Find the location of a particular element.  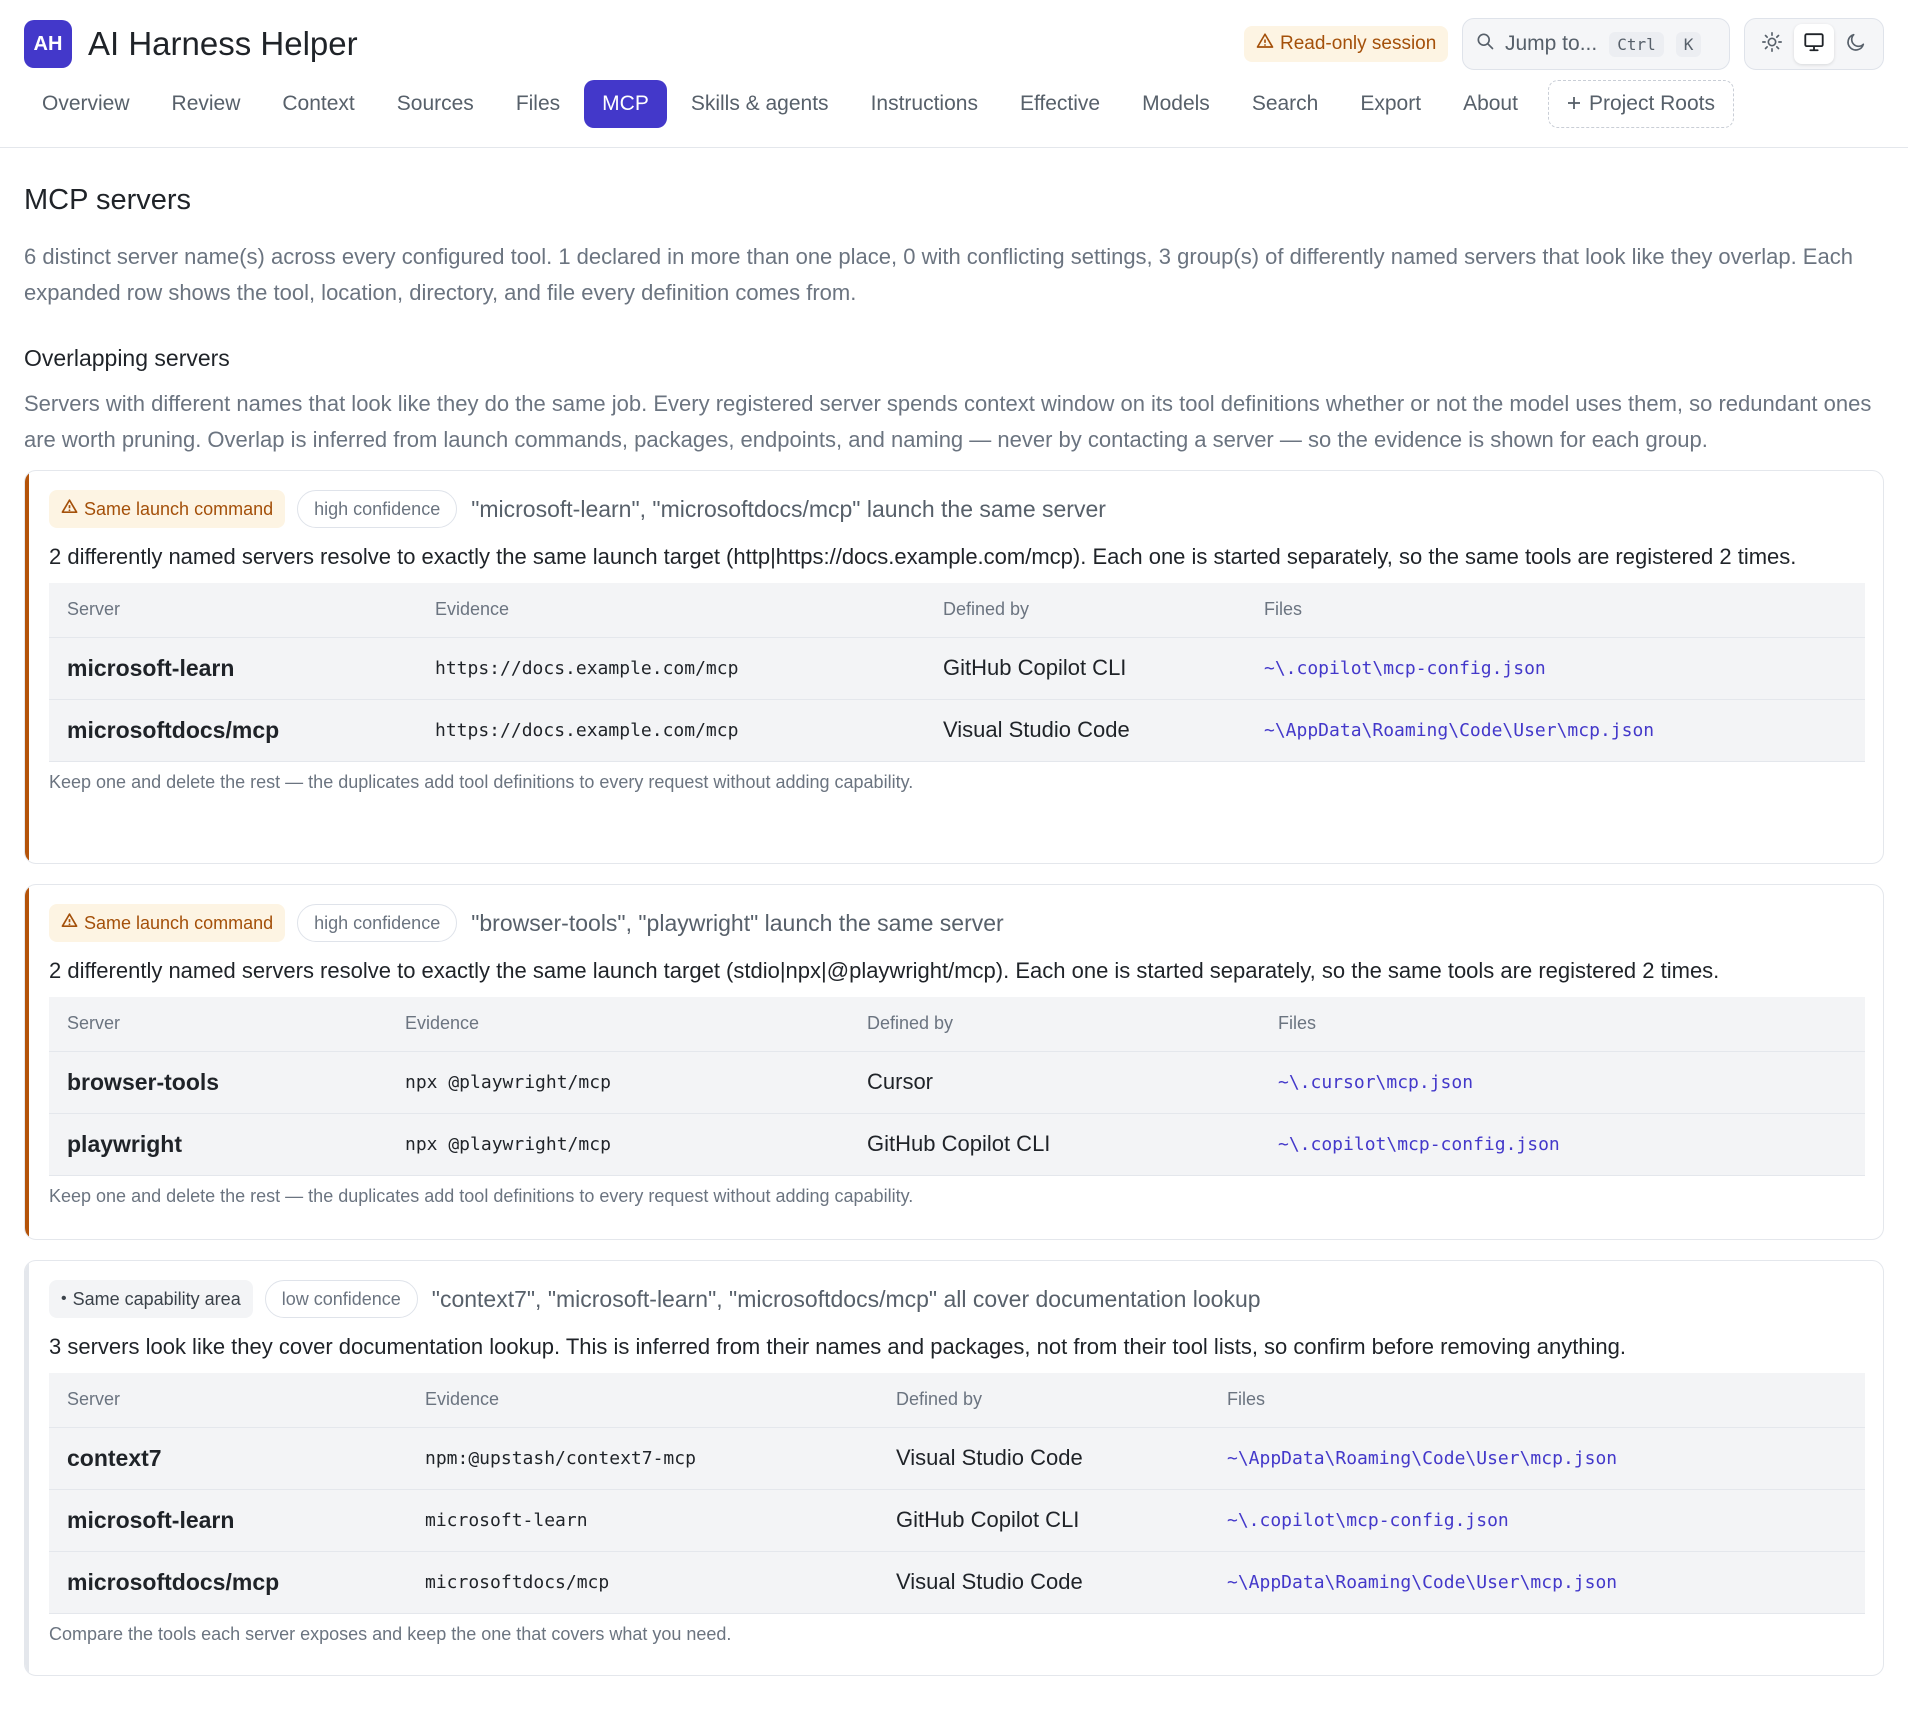

monitor-icon is located at coordinates (1814, 44).